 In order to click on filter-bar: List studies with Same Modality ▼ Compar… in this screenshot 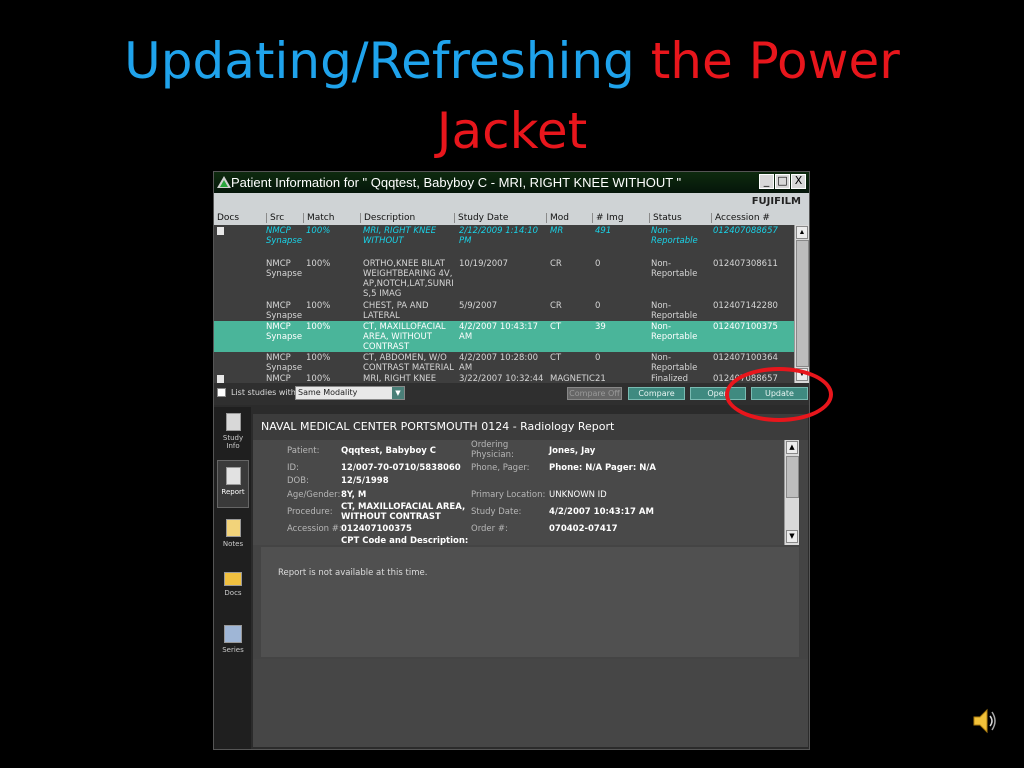, I will do `click(511, 394)`.